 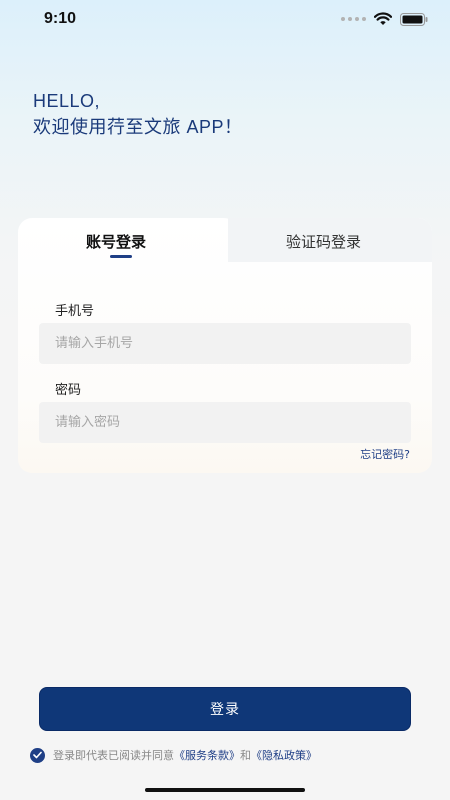 I want to click on tab-divider-shape, so click(x=243, y=240).